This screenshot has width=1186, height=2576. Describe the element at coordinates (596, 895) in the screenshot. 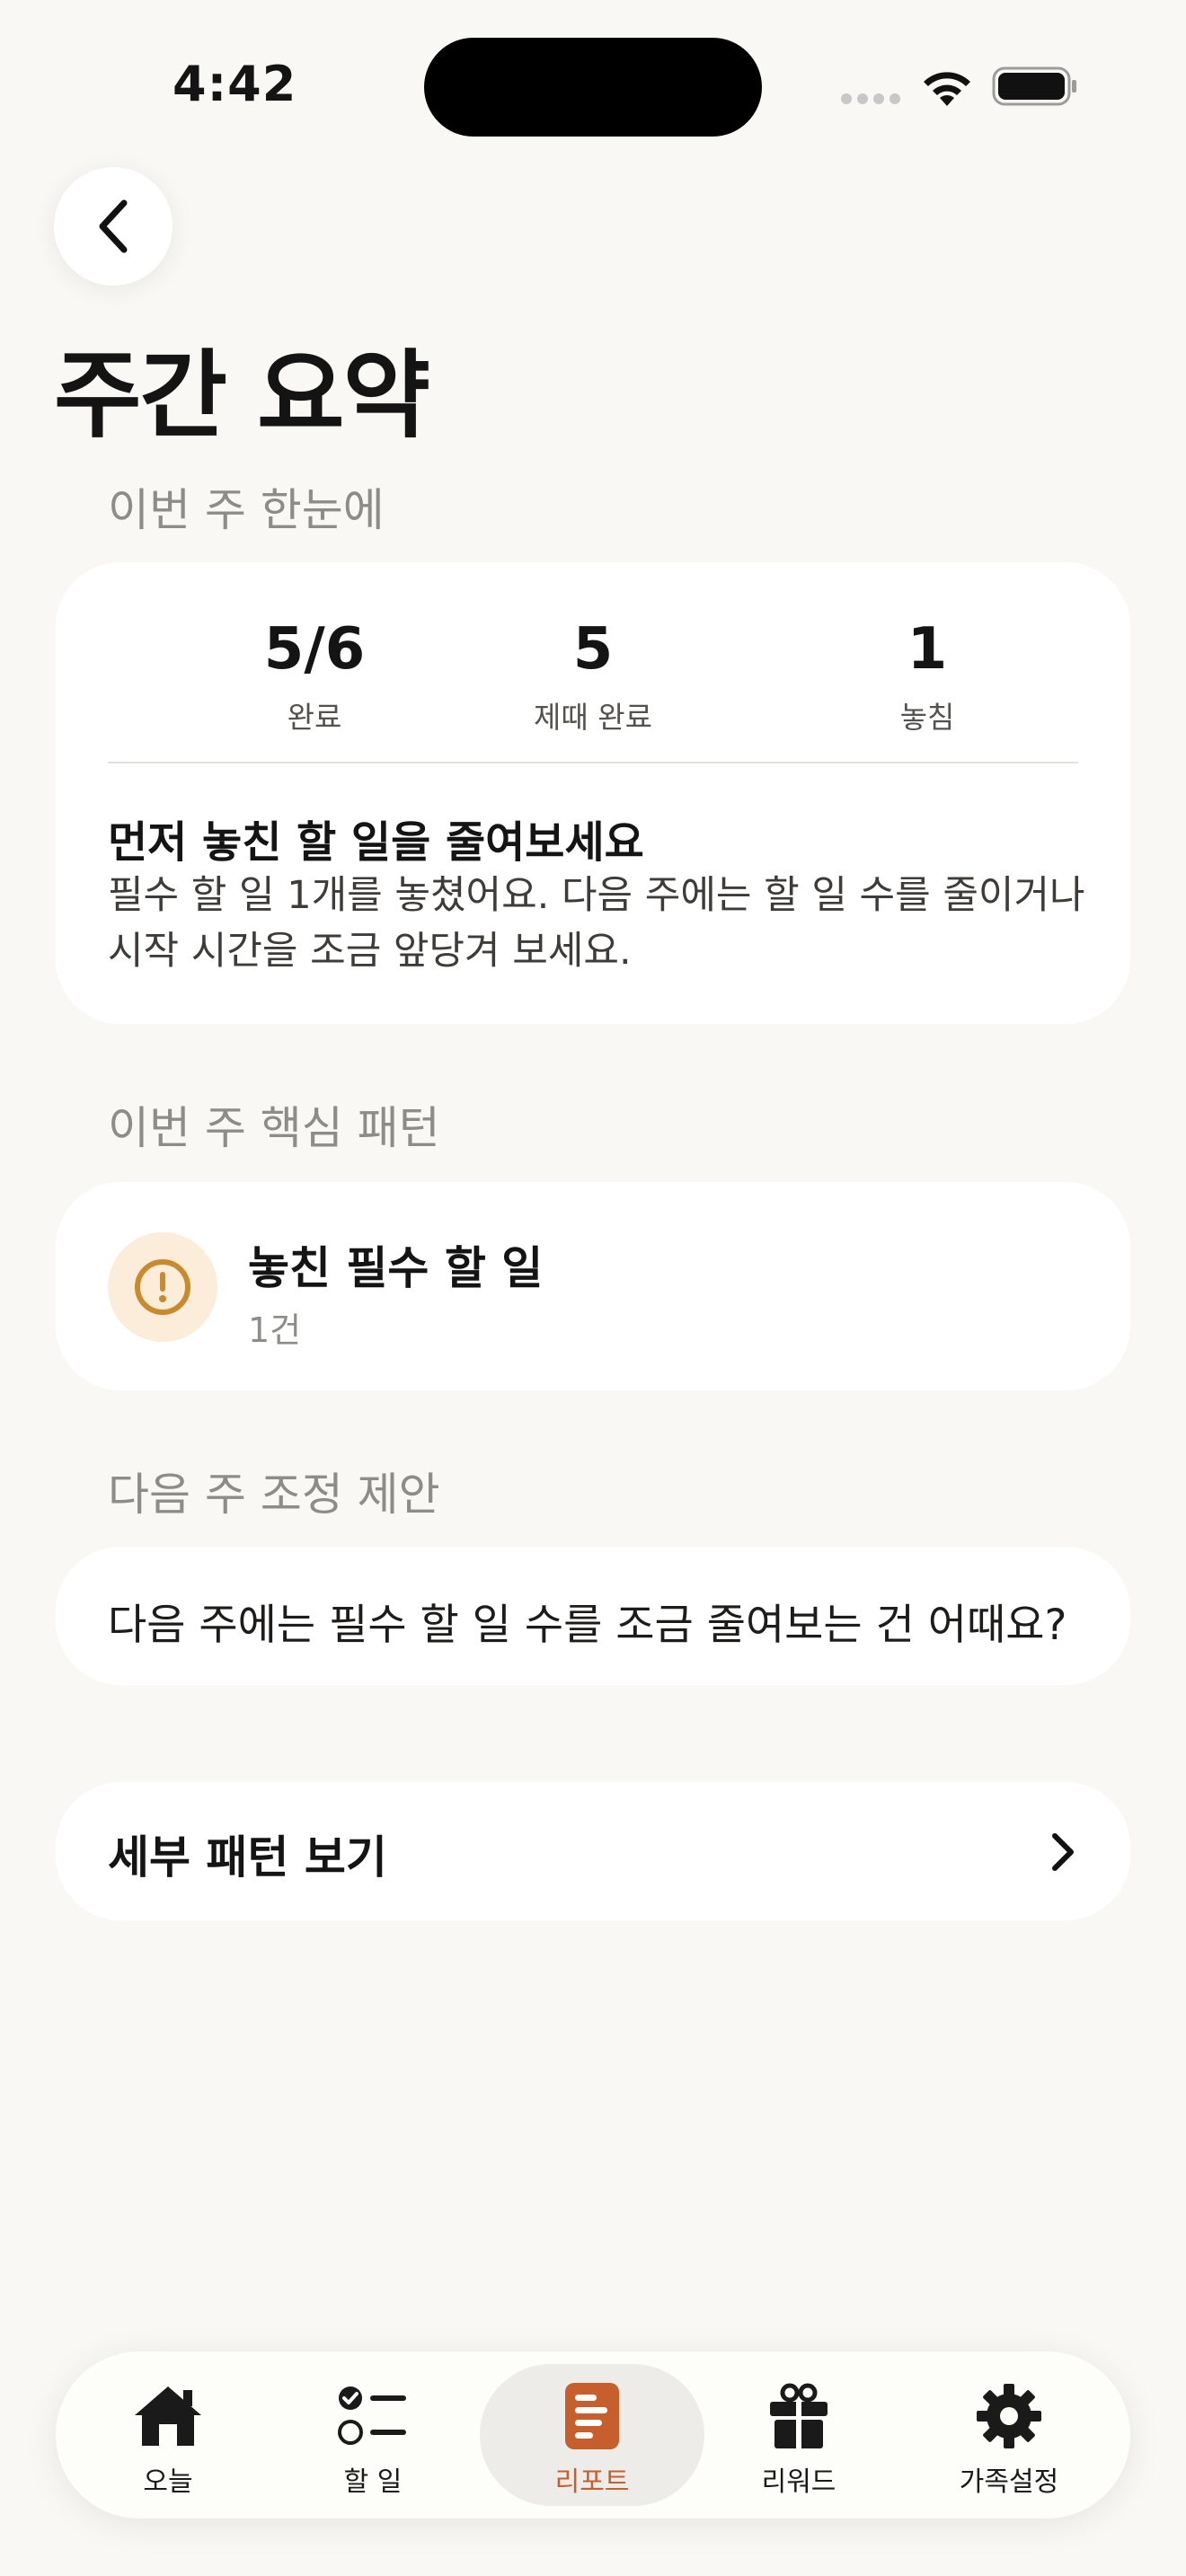

I see `insight-line: 필수 할 일 1개를 놓쳤어요. 다음 주에는 할 일 수를 줄이거나` at that location.